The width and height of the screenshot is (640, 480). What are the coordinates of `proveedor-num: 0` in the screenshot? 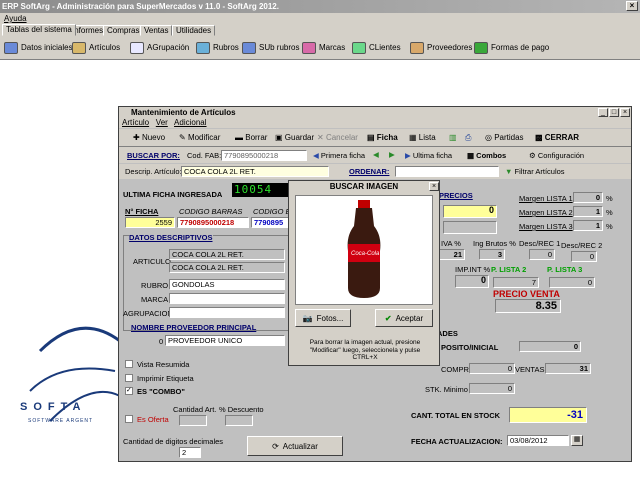 It's located at (161, 341).